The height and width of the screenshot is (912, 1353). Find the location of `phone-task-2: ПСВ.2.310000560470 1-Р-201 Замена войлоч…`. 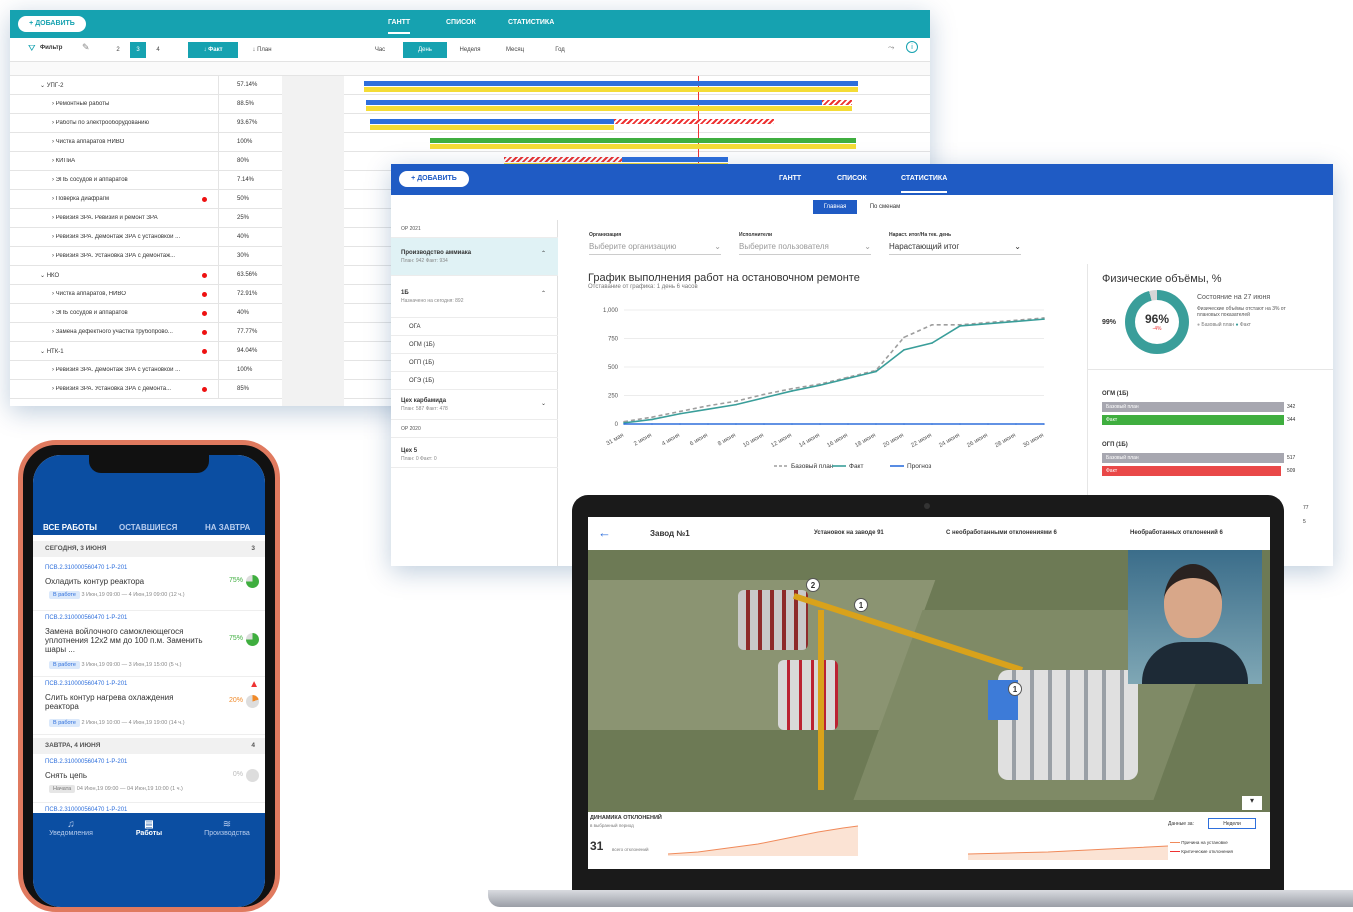

phone-task-2: ПСВ.2.310000560470 1-Р-201 Замена войлоч… is located at coordinates (149, 645).